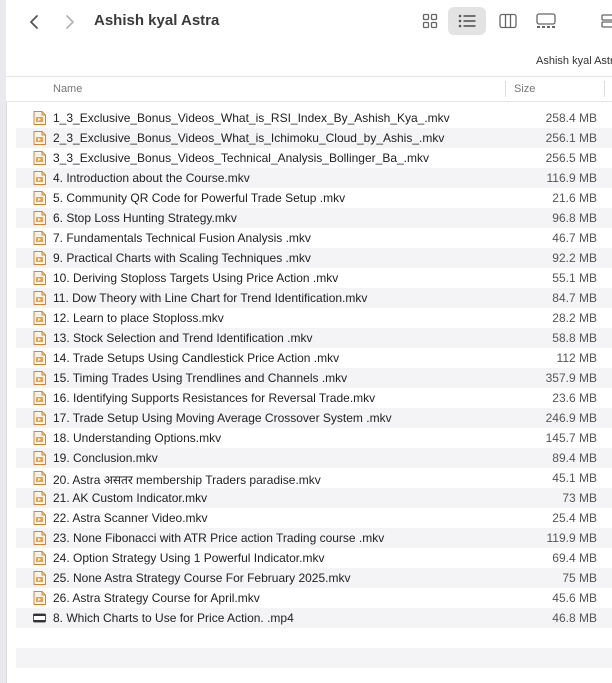 Image resolution: width=612 pixels, height=683 pixels. I want to click on file-name: 6. Stop Loss Hunting Strategy.mkv, so click(145, 218).